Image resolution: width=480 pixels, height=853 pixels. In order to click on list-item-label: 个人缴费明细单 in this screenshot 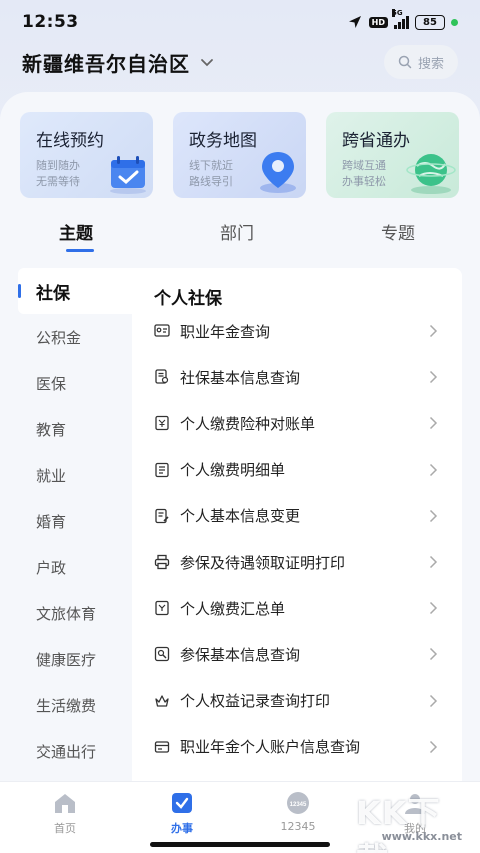, I will do `click(233, 470)`.